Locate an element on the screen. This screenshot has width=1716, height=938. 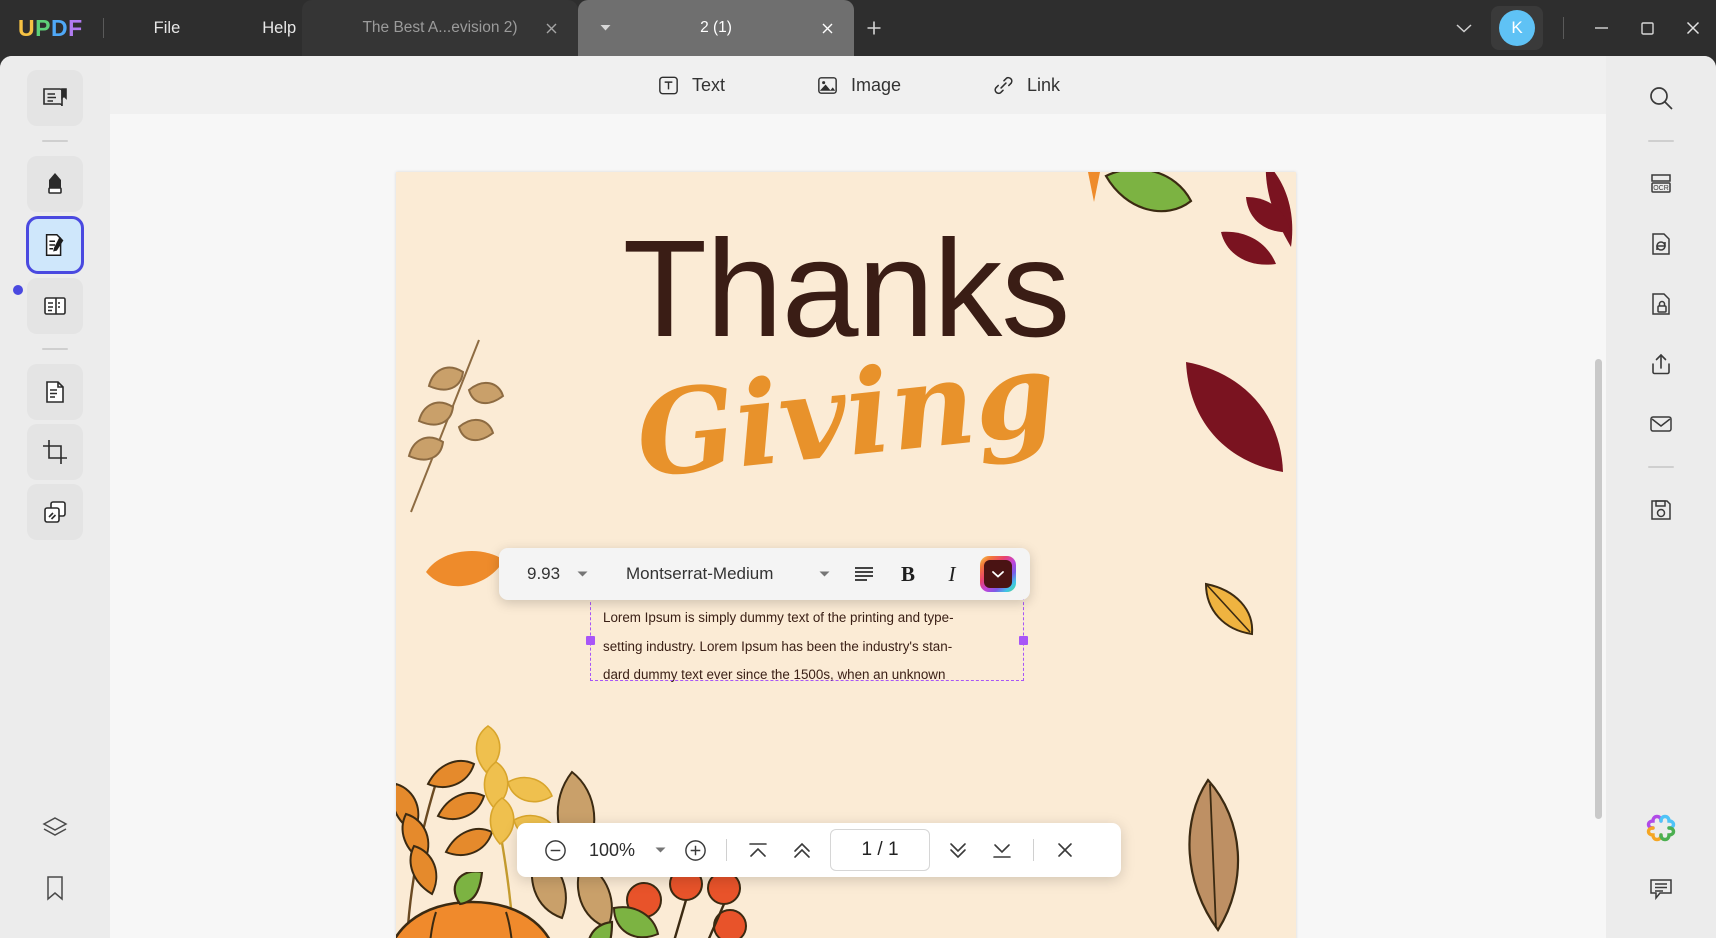
font-family-value: Montserrat-Medium is located at coordinates (700, 573).